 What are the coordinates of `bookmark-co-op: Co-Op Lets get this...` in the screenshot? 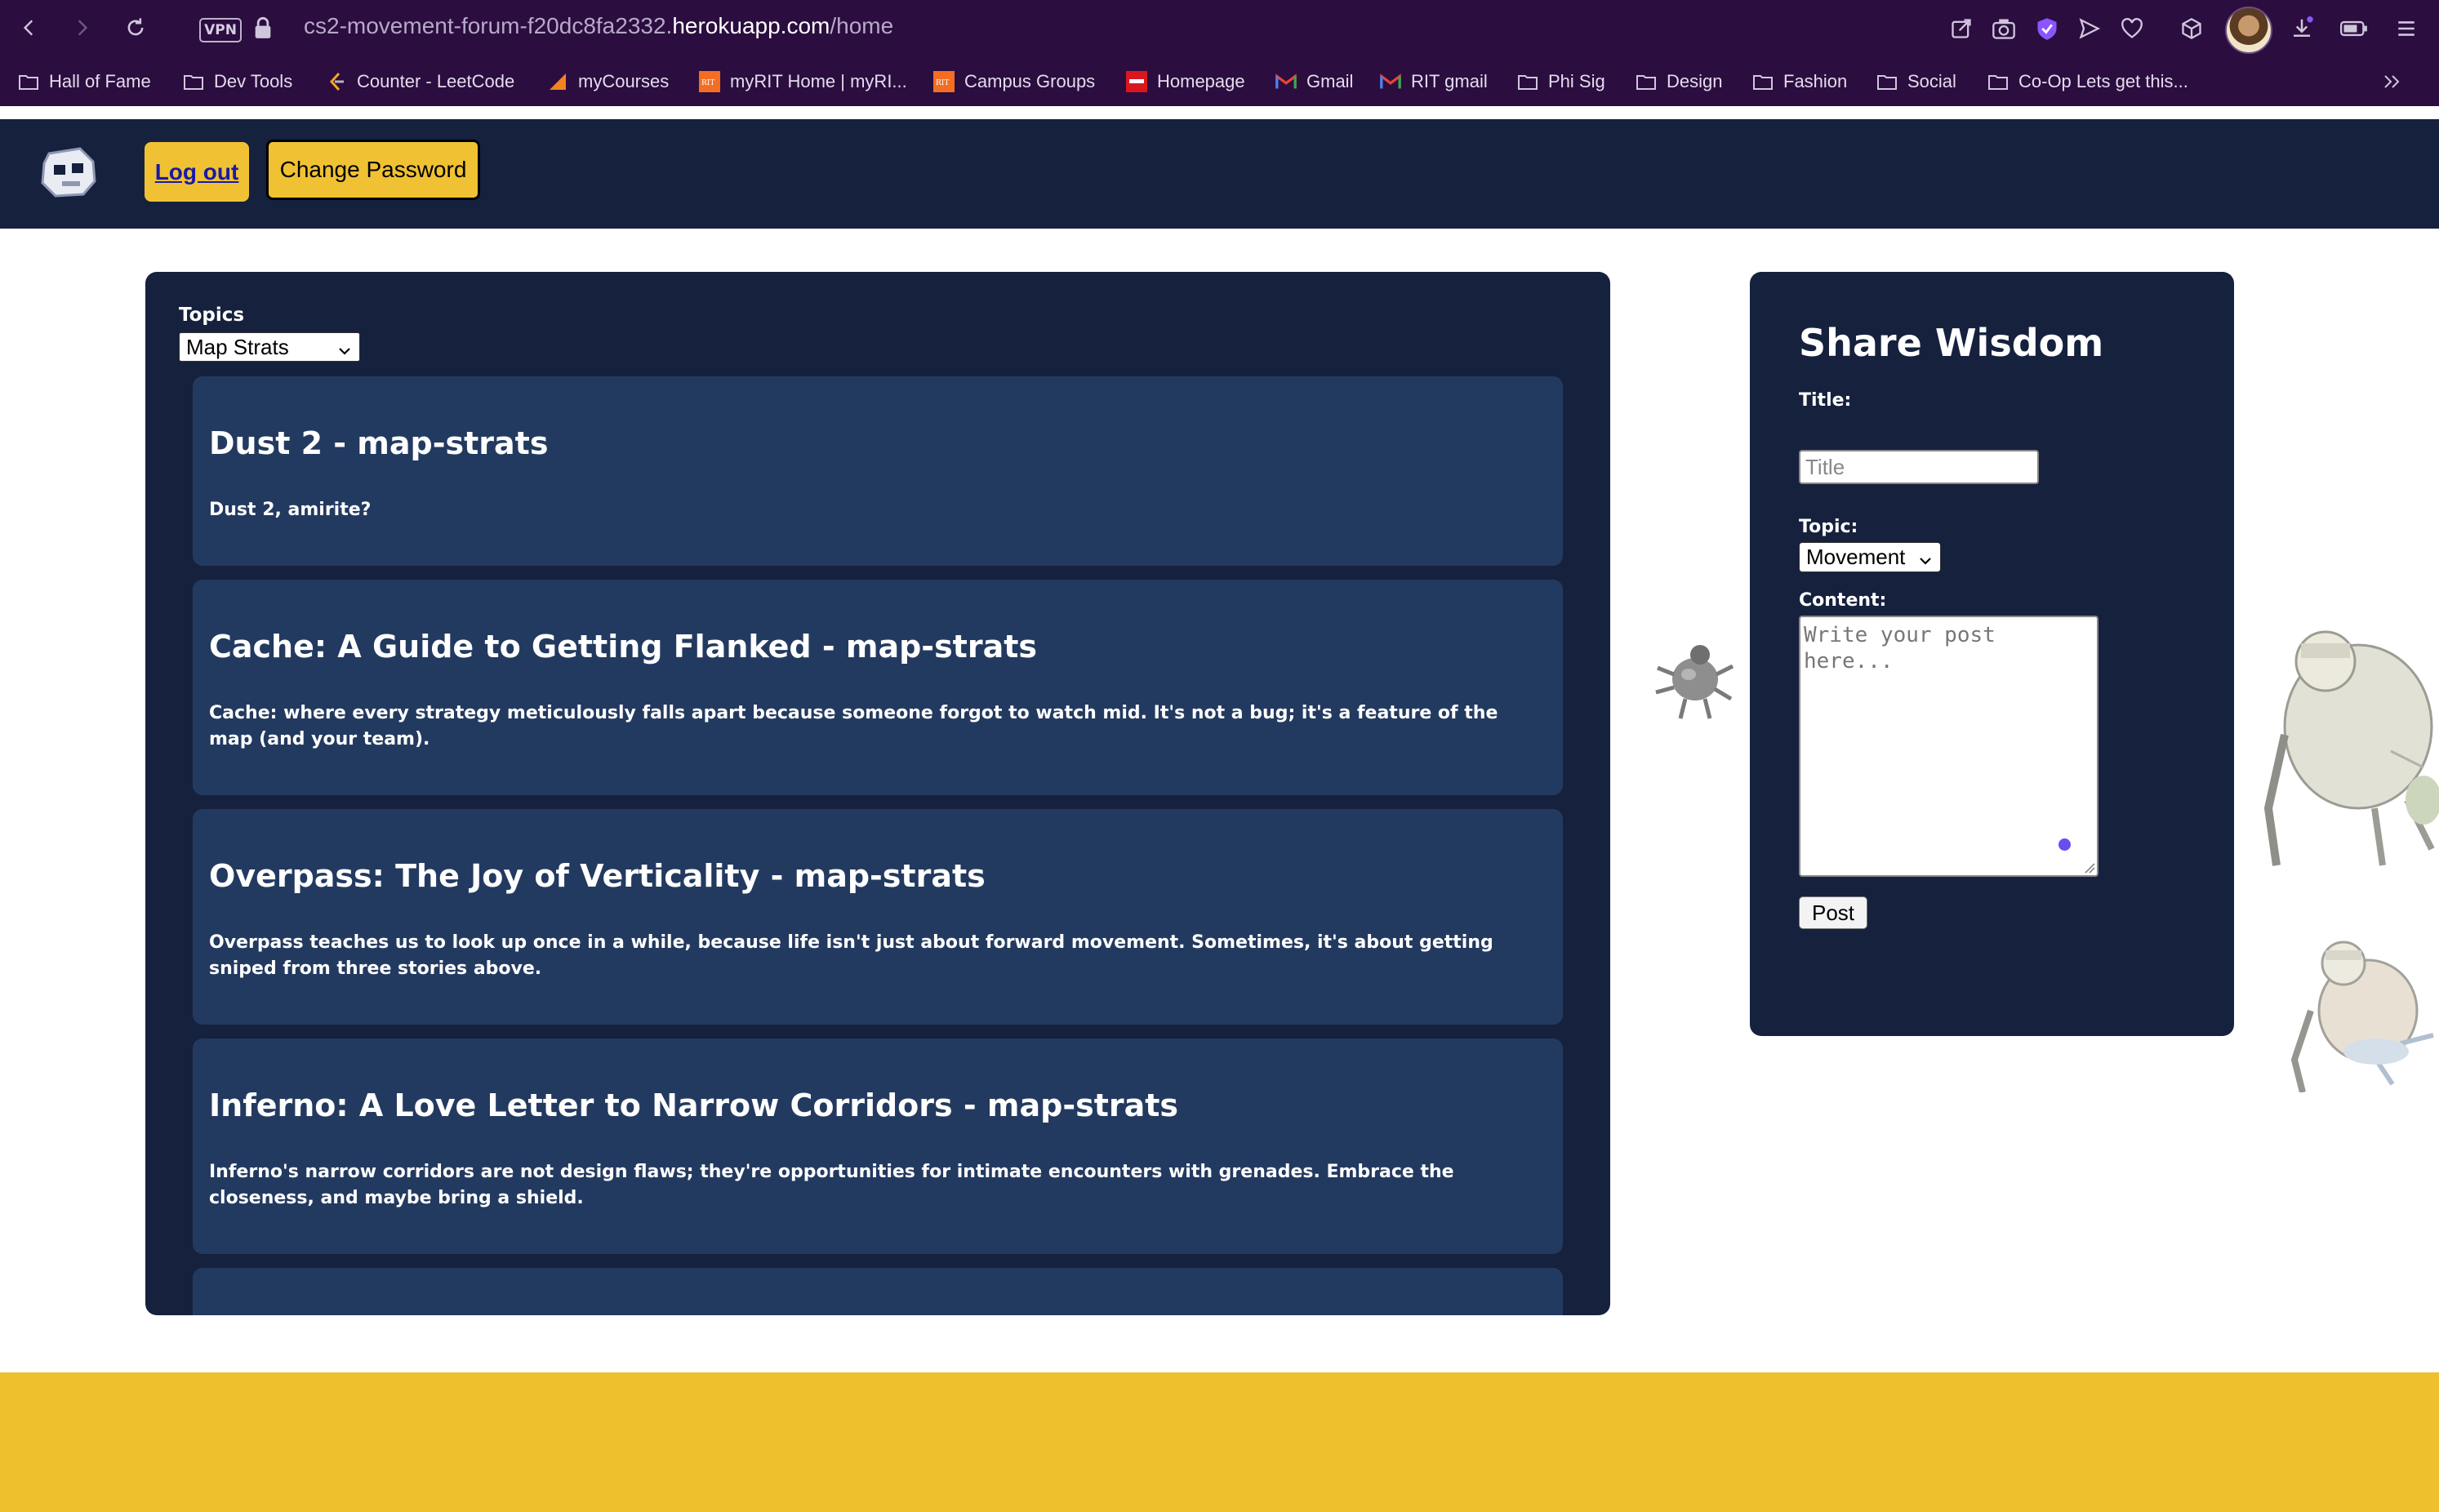 It's located at (2087, 82).